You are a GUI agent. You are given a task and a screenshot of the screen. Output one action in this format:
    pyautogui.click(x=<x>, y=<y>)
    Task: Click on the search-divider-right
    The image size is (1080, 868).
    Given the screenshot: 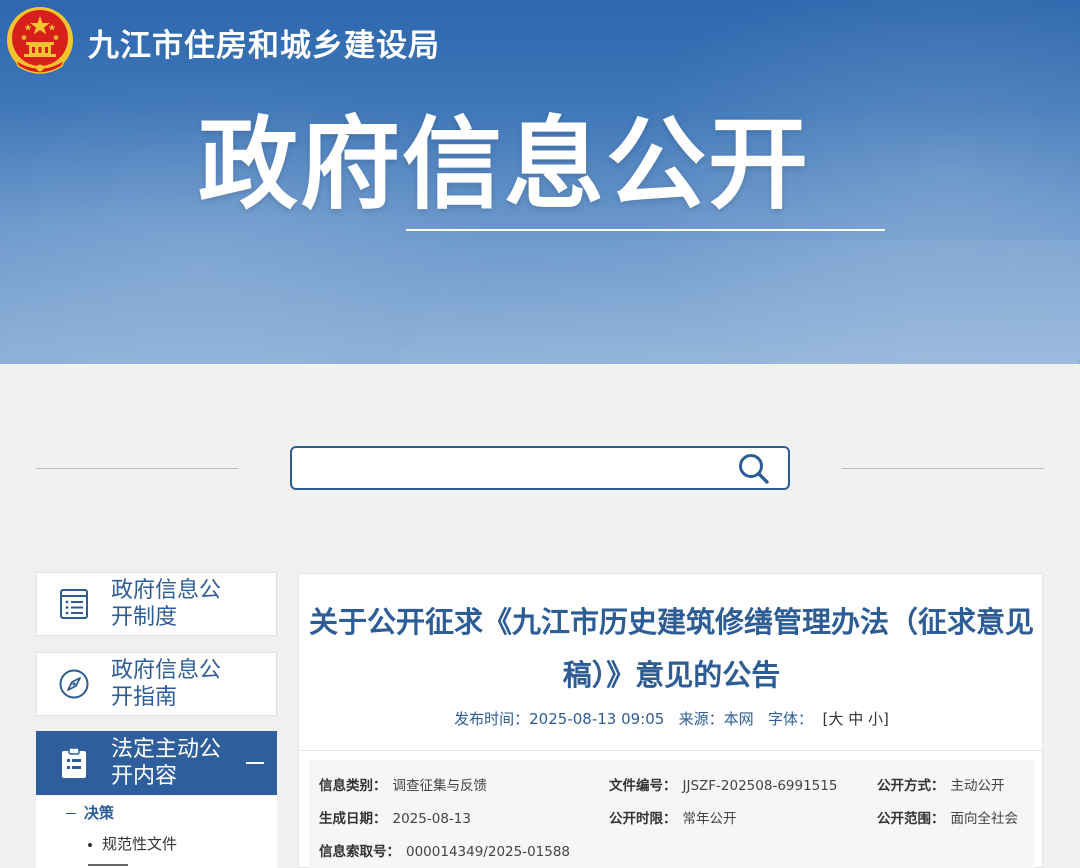 What is the action you would take?
    pyautogui.click(x=943, y=468)
    